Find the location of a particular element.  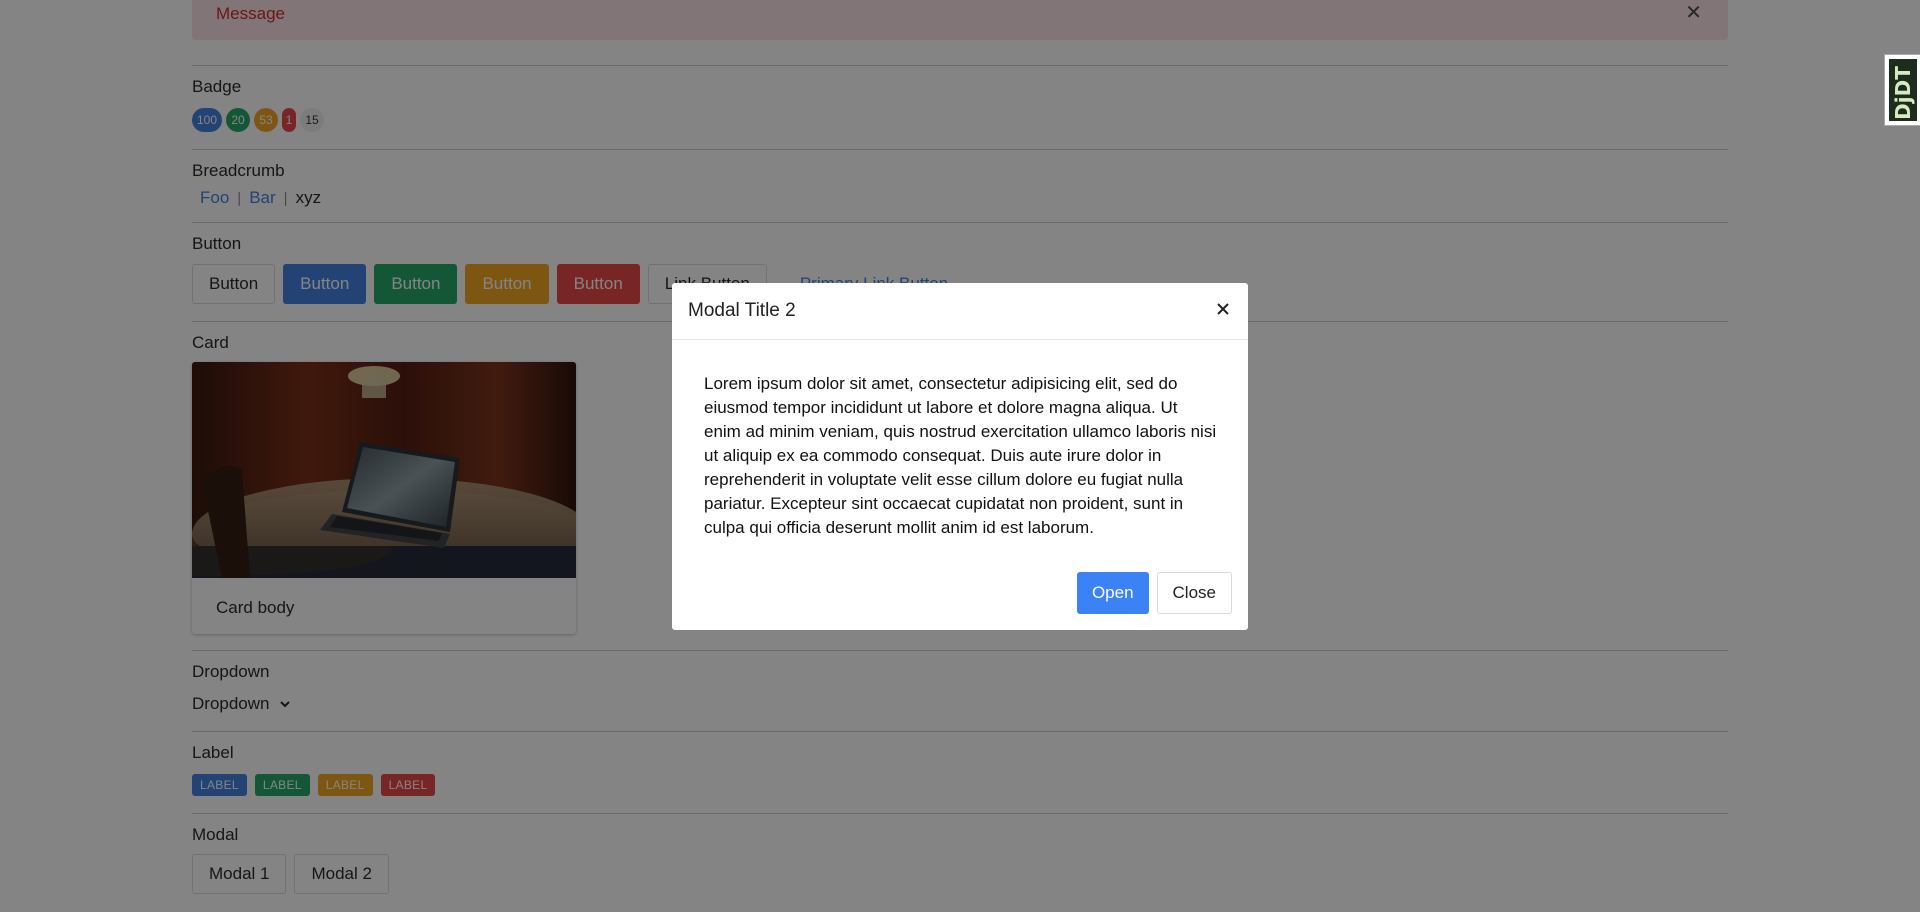

modal-footer: Open Close is located at coordinates (1154, 593).